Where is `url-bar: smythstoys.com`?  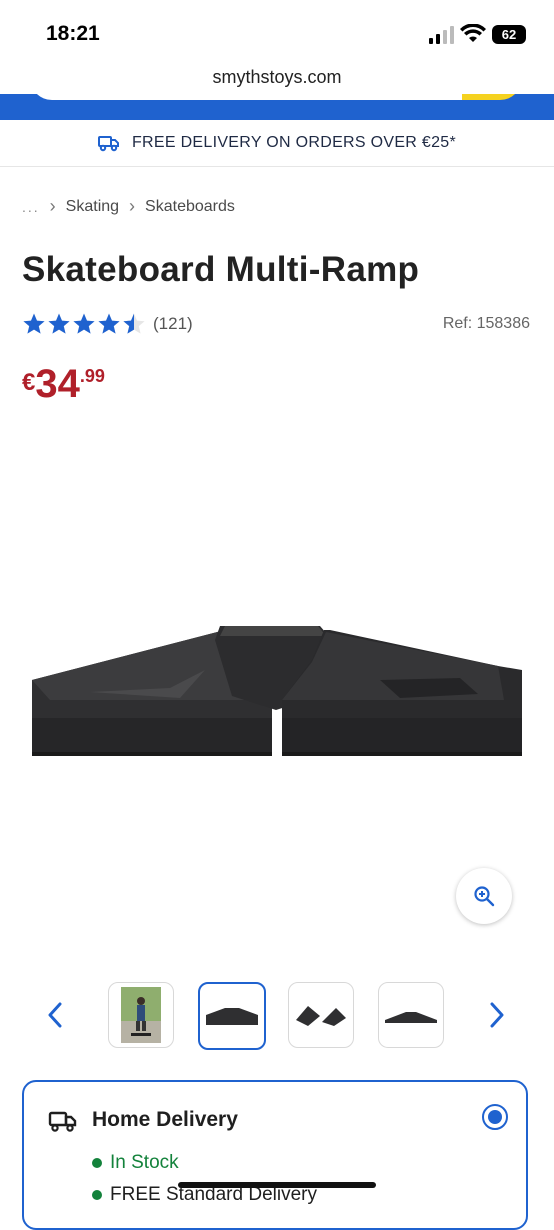
url-bar: smythstoys.com is located at coordinates (277, 77).